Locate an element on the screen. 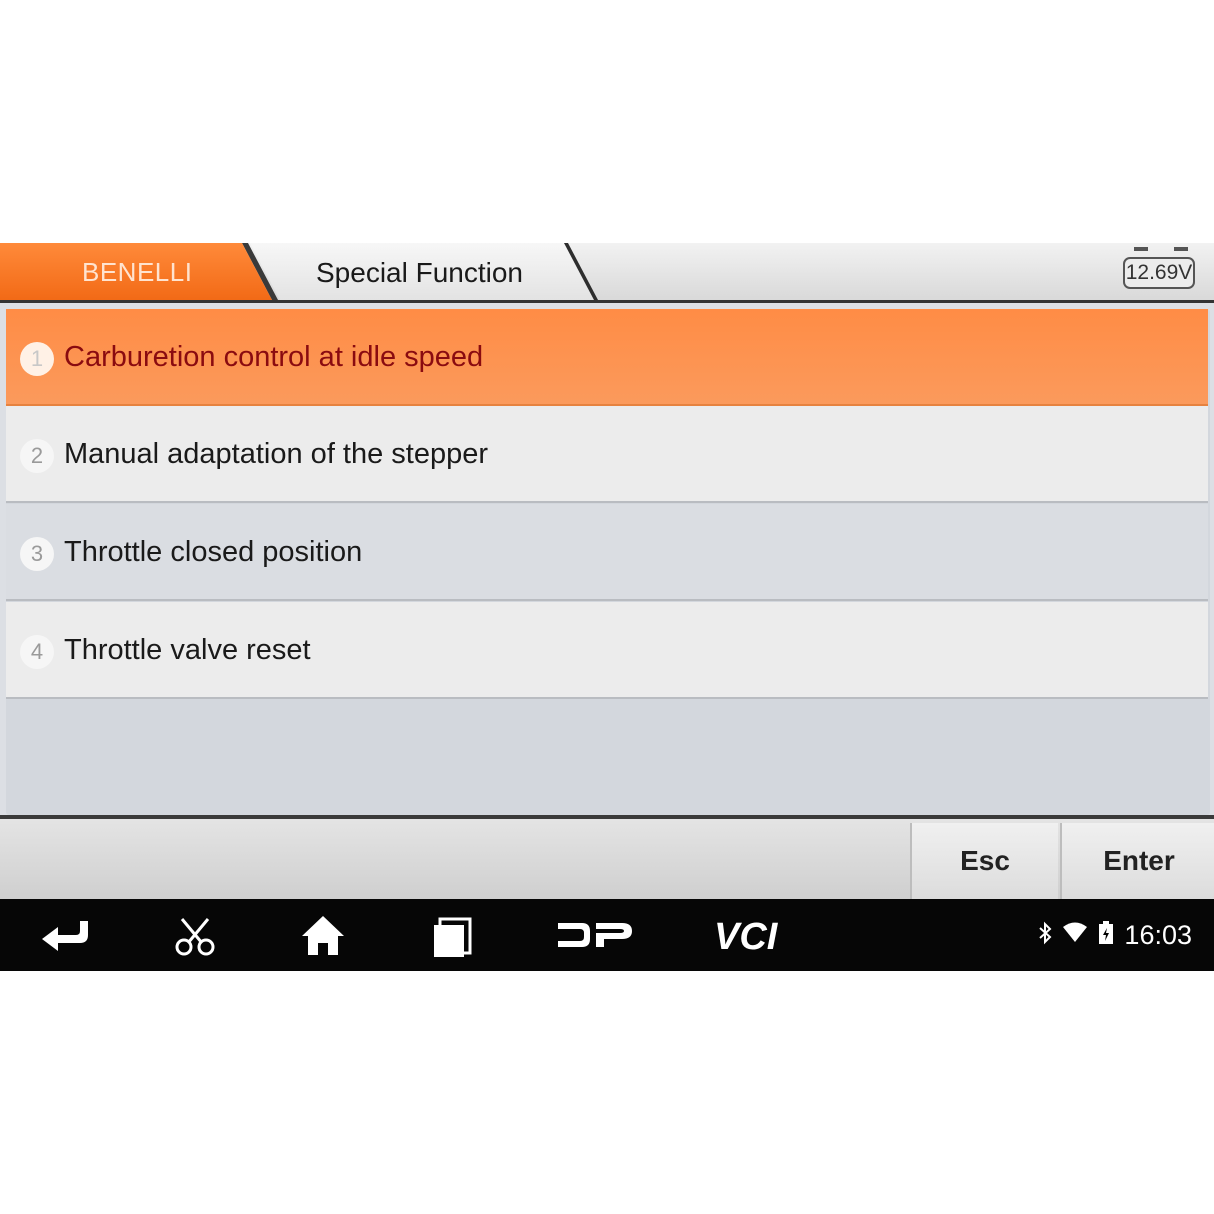 Image resolution: width=1214 pixels, height=1214 pixels. vci-icon: VCI is located at coordinates (757, 935).